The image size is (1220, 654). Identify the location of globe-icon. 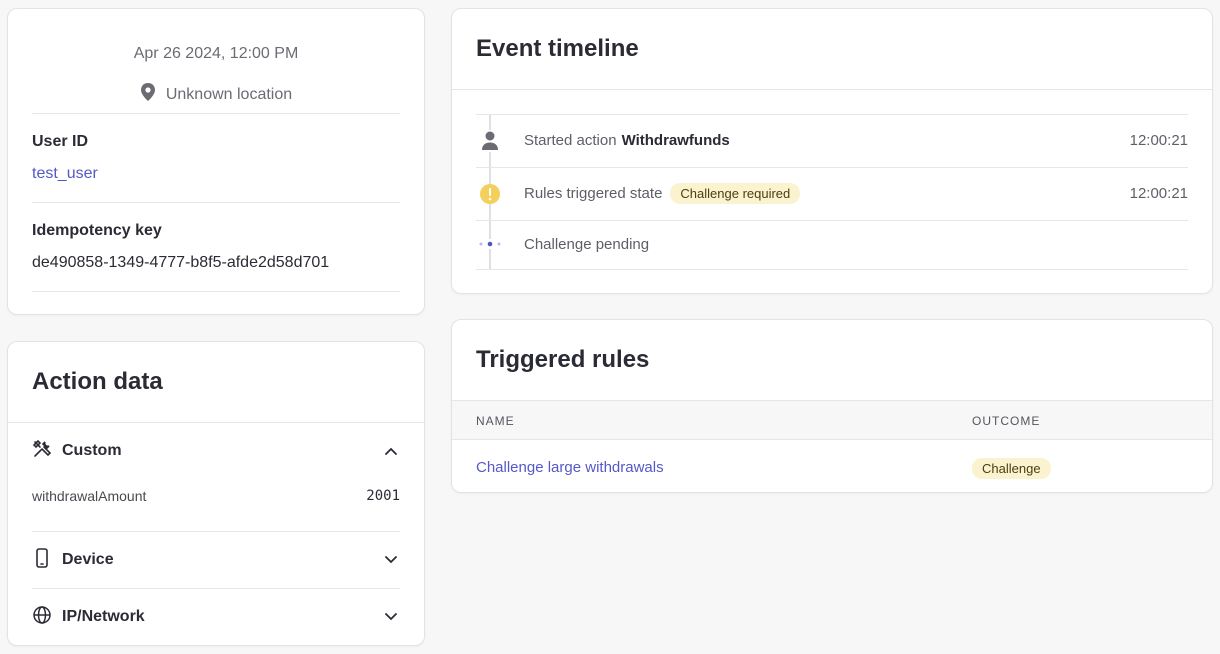
(42, 617).